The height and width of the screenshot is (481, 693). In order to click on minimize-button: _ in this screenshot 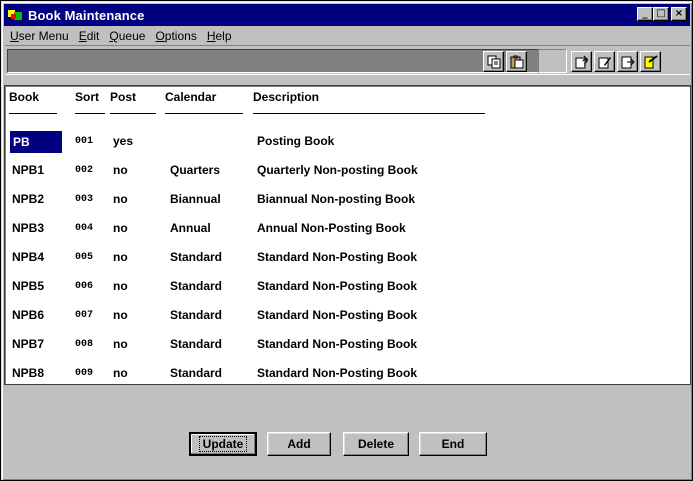, I will do `click(645, 14)`.